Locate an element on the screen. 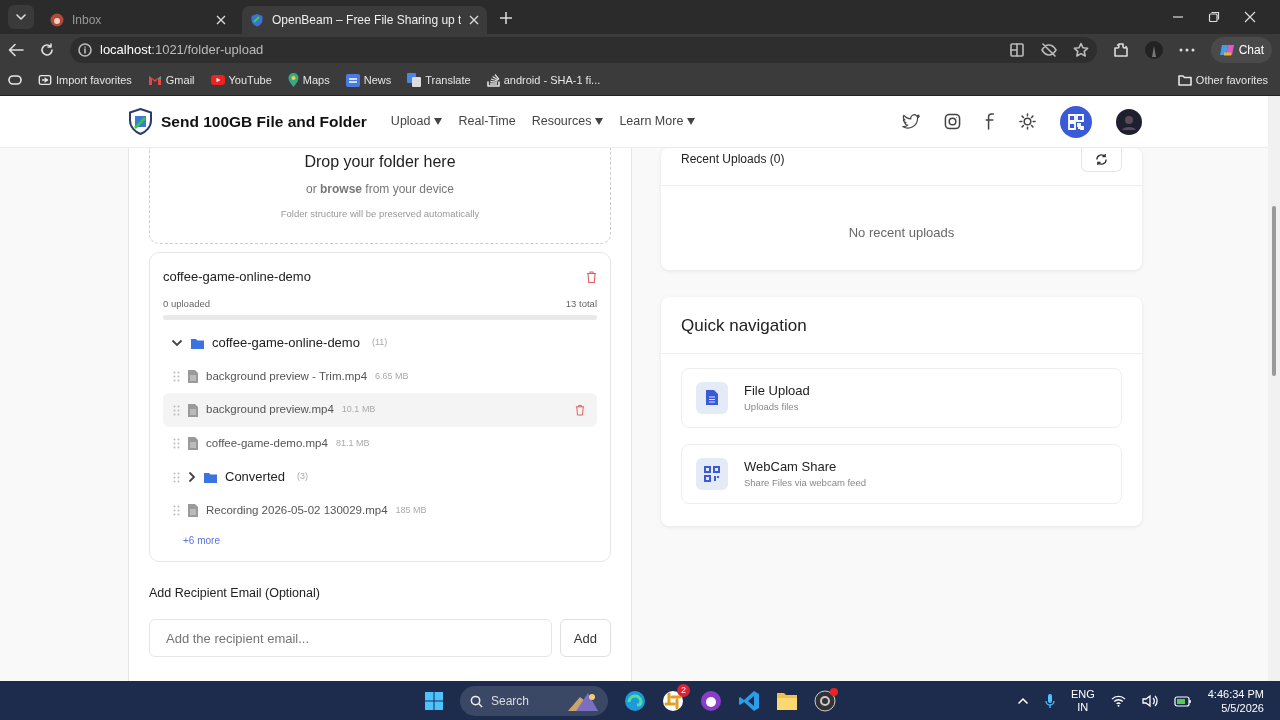 The height and width of the screenshot is (720, 1280). chevron-right-icon is located at coordinates (192, 477).